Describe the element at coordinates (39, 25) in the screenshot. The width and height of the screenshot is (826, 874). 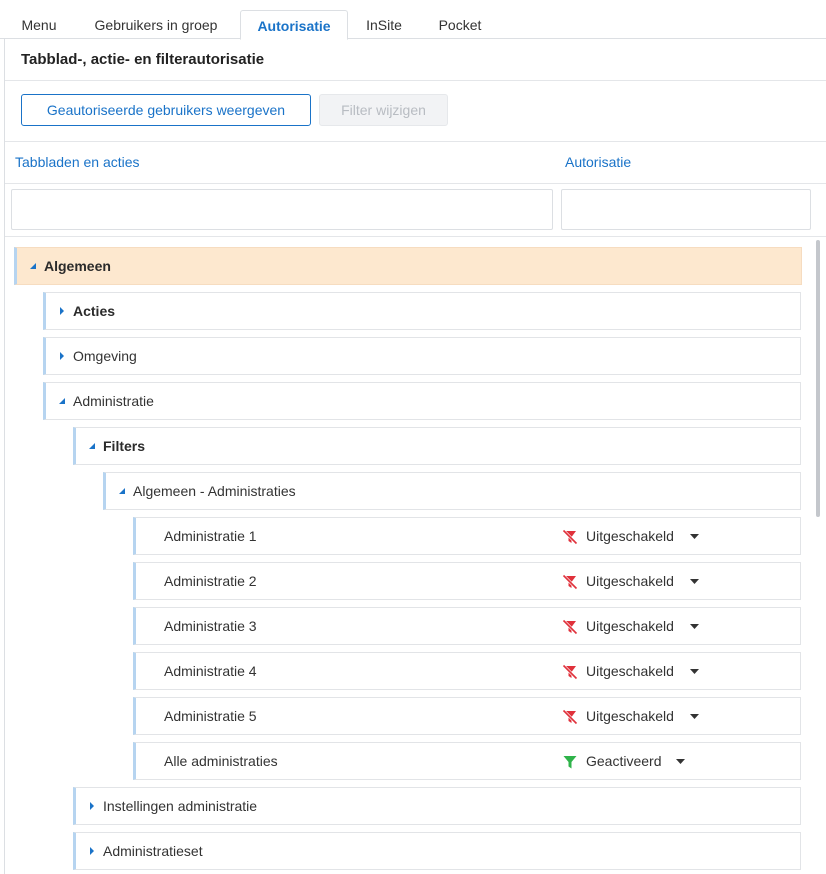
I see `tab-menu: Menu` at that location.